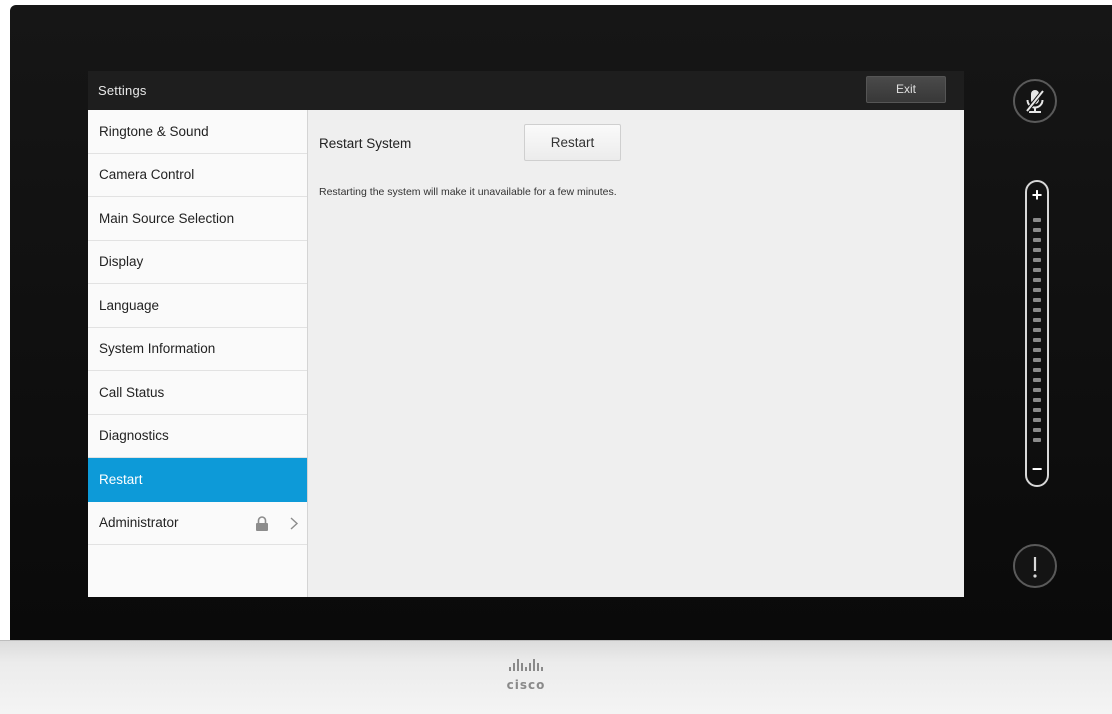 The height and width of the screenshot is (714, 1112). I want to click on exclamation-icon, so click(1035, 567).